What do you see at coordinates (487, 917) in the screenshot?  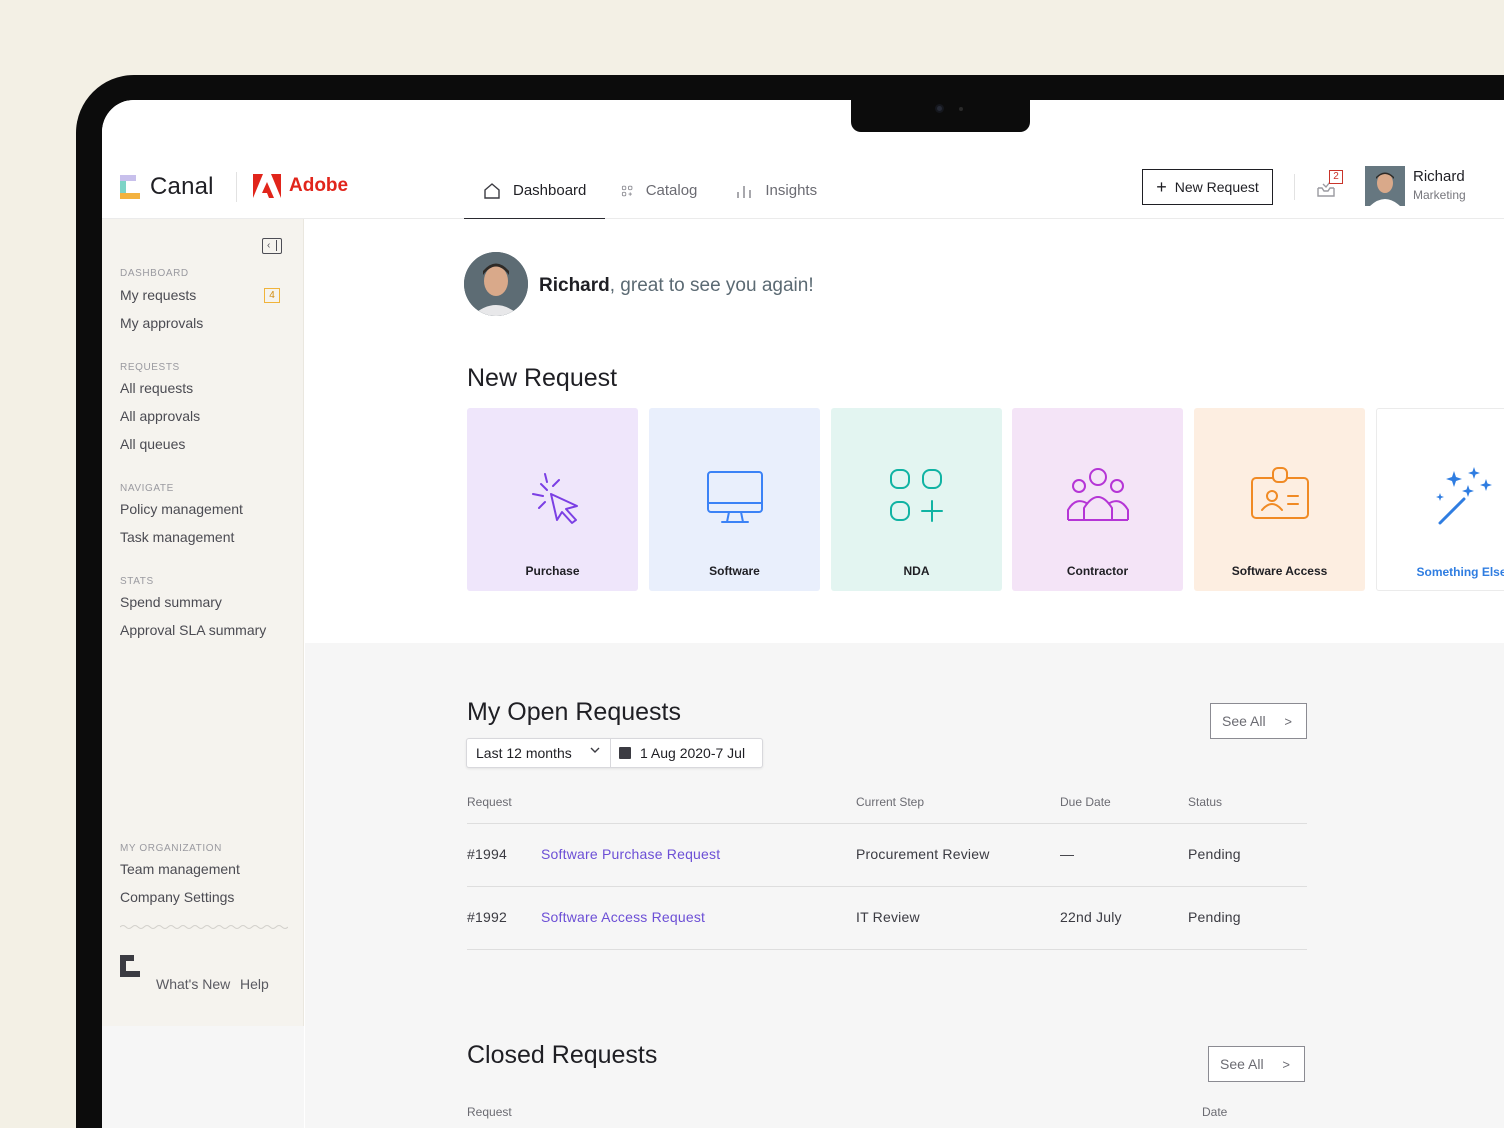 I see `request-id: #1992` at bounding box center [487, 917].